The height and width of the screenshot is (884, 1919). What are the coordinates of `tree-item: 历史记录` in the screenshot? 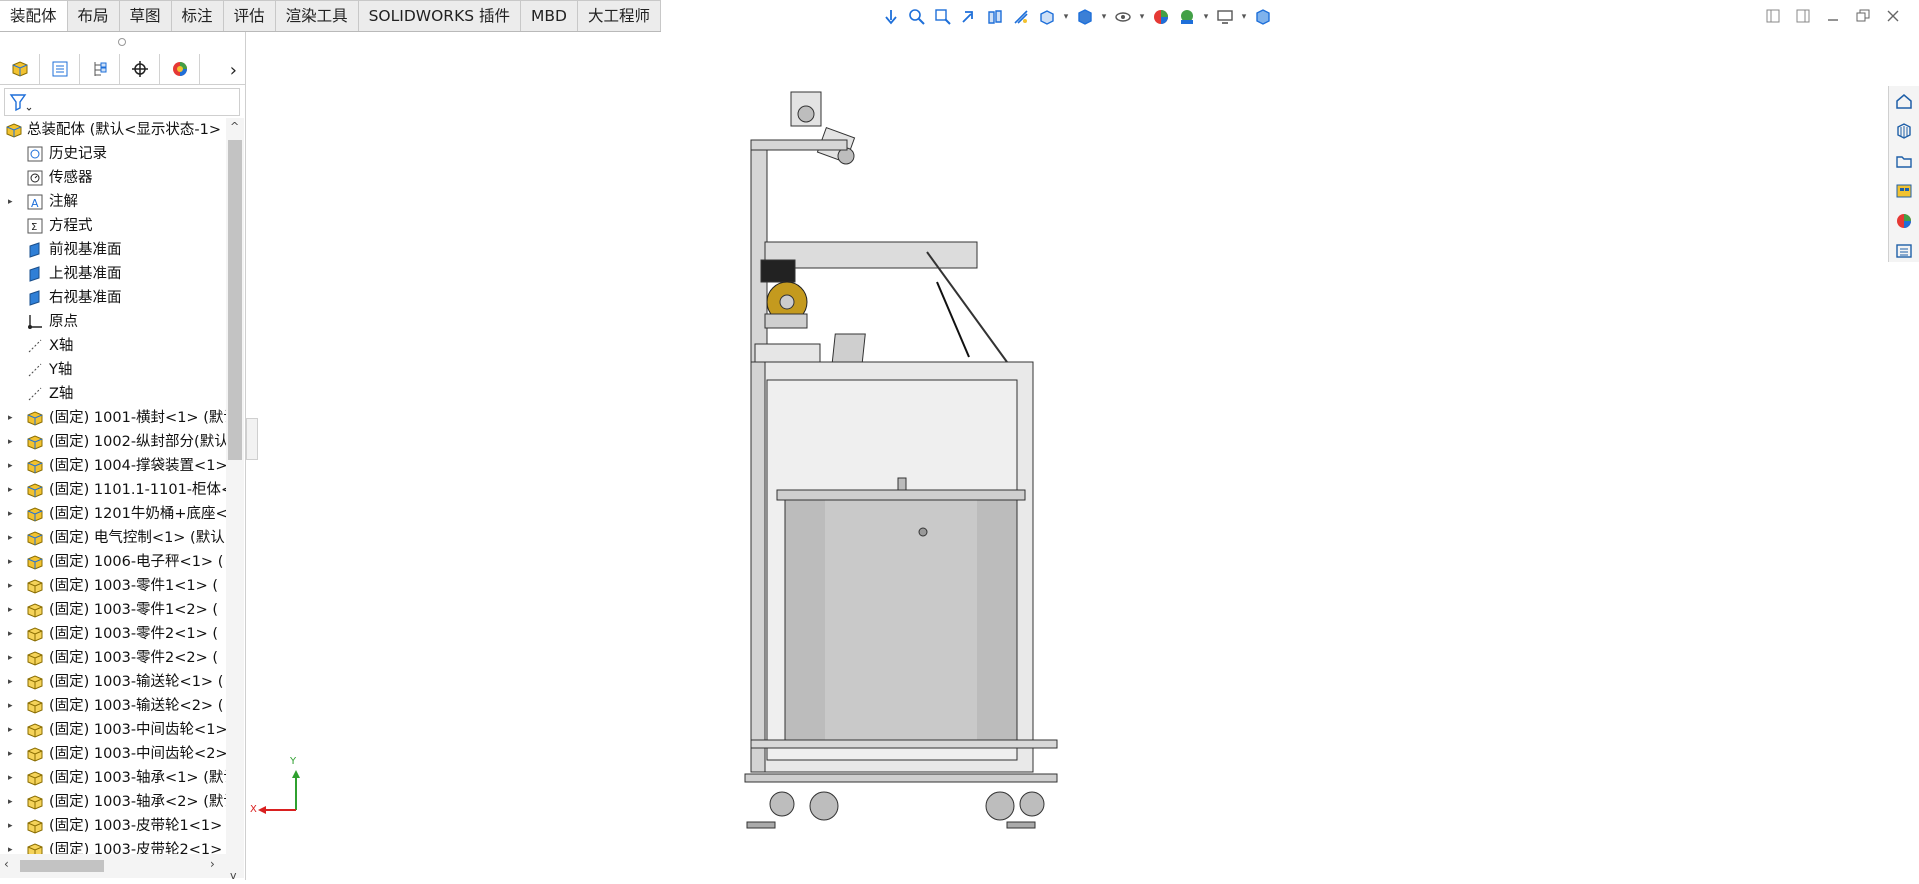 It's located at (114, 154).